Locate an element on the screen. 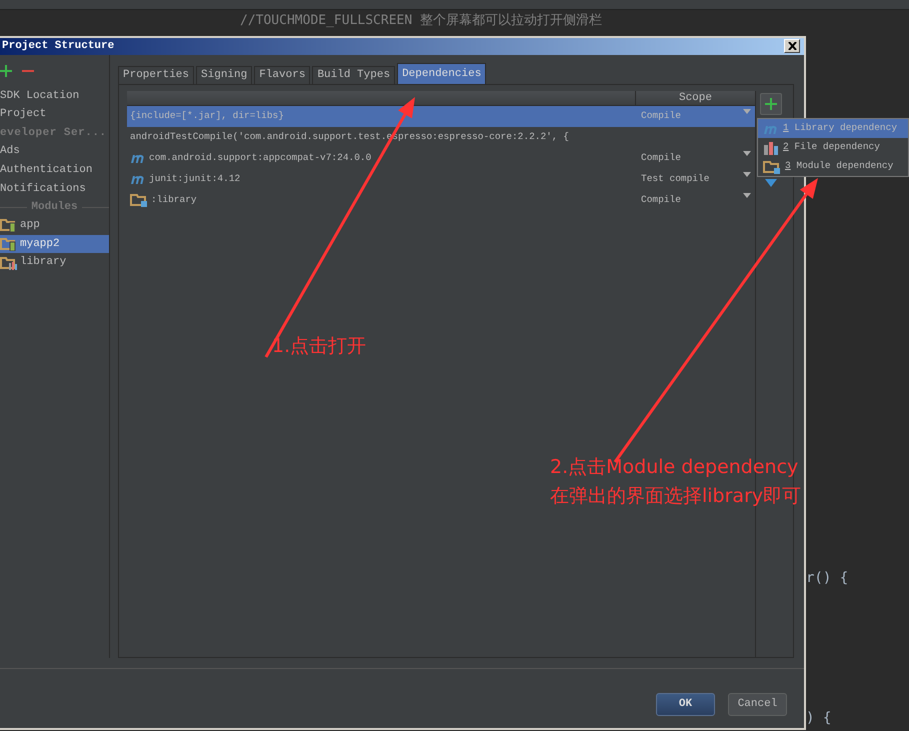 The image size is (909, 731). tab: Build Types is located at coordinates (354, 75).